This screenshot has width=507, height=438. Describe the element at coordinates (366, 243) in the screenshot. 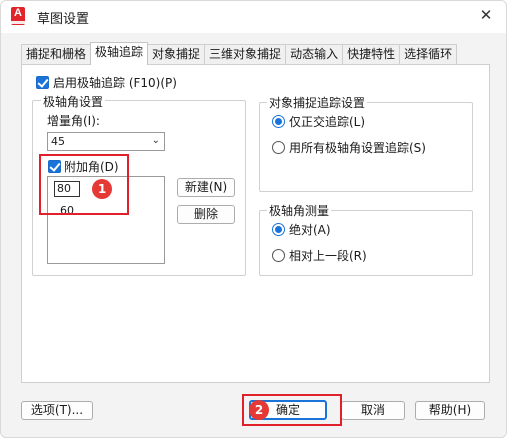

I see `polar-measurement-group` at that location.